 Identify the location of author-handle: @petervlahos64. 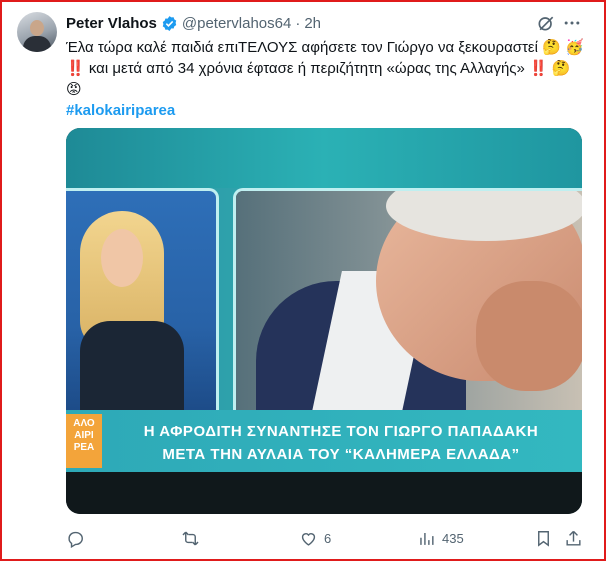
(236, 23).